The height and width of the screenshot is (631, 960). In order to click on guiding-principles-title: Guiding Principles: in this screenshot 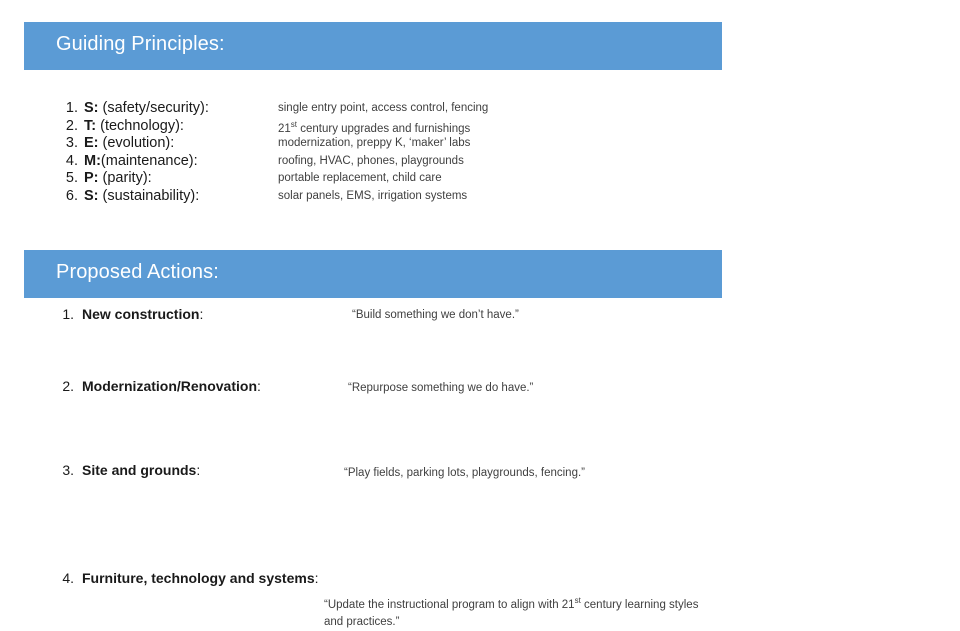, I will do `click(140, 44)`.